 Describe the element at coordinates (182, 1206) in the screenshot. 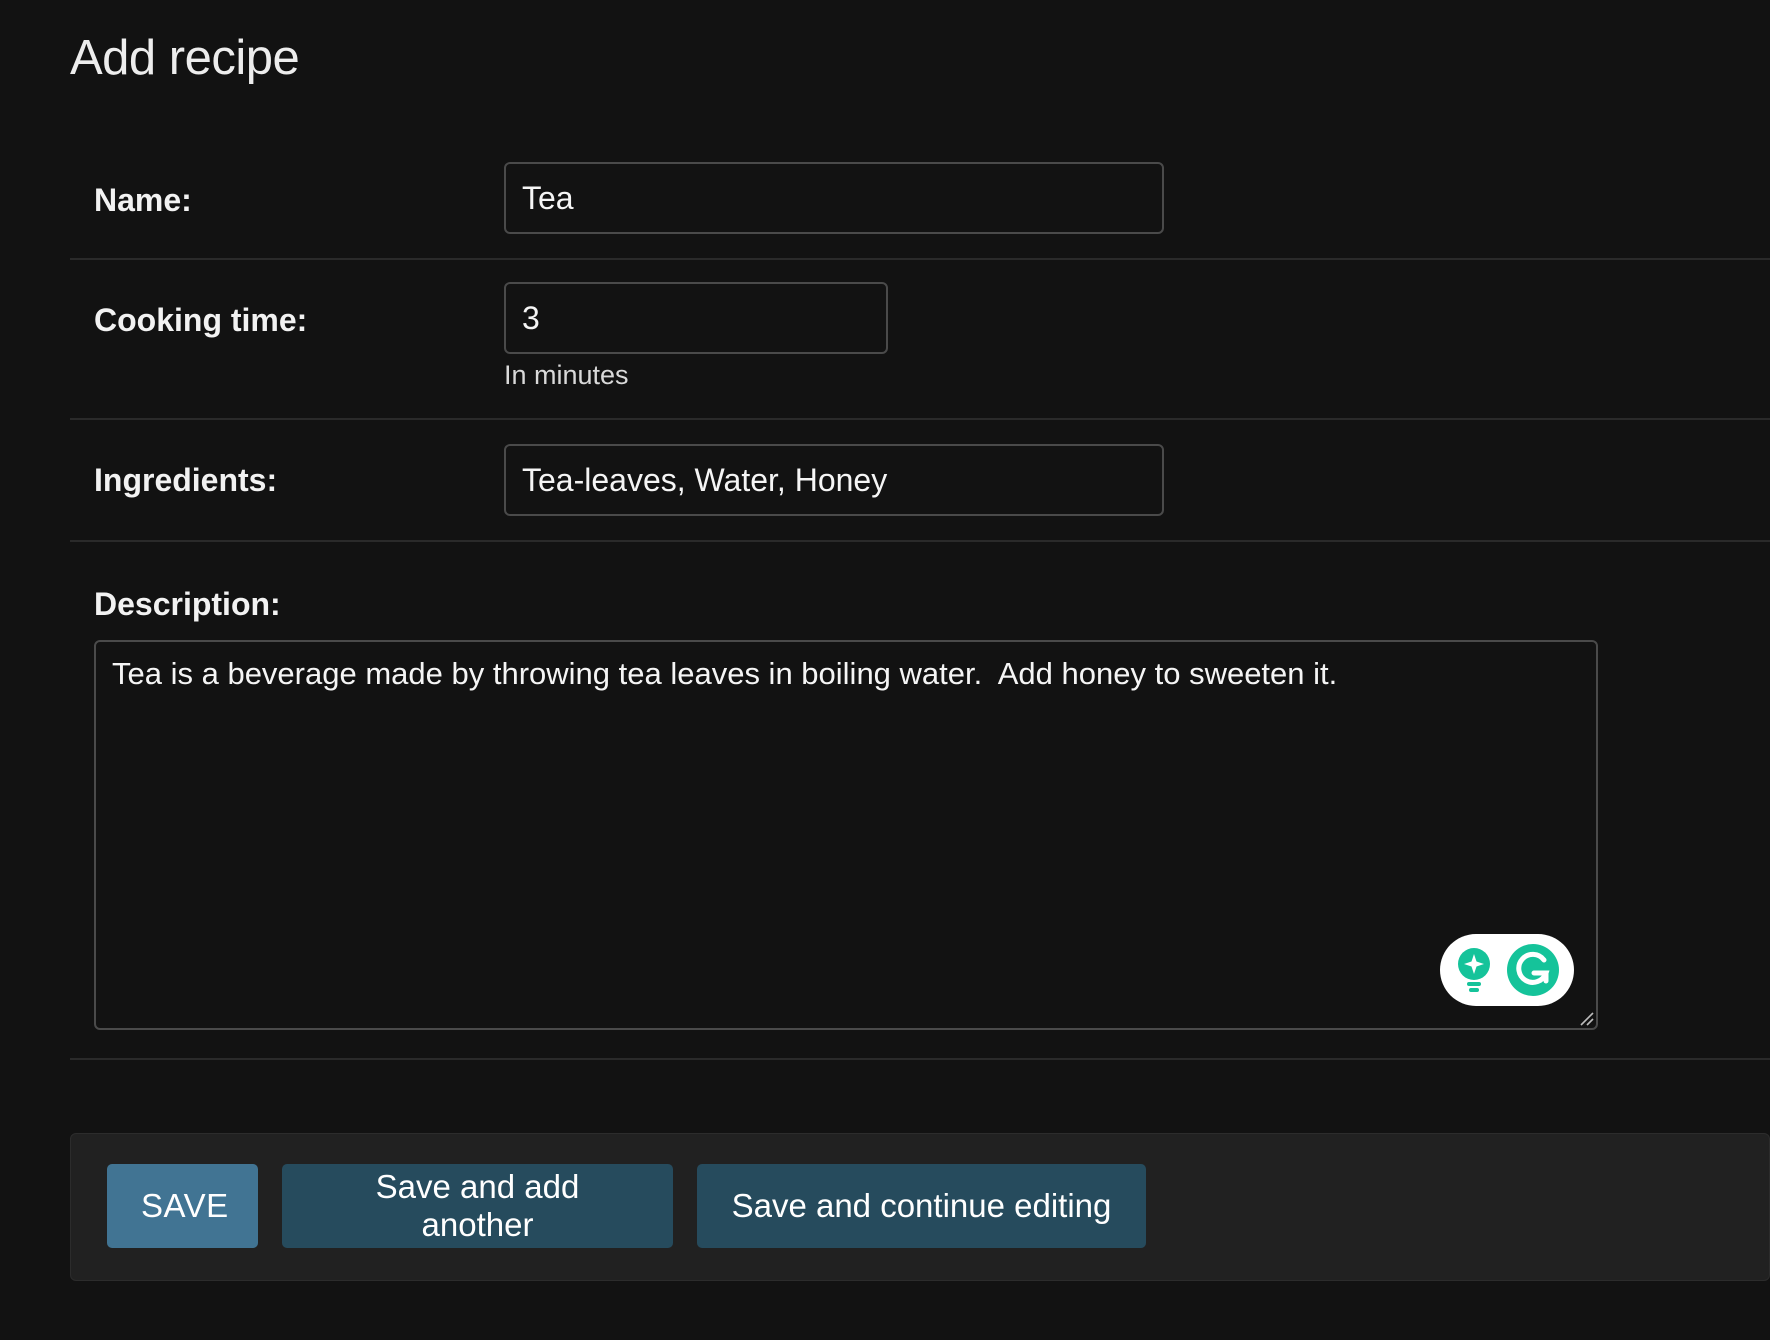

I see `save-button: SAVE` at that location.